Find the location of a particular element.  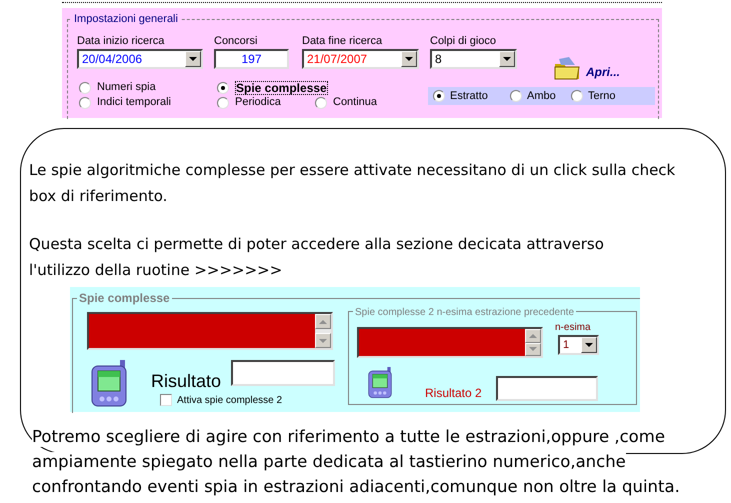

caption-text: Potremo scegliere di agire con riferimento a tutte le estrazioni,oppure ,come is located at coordinates (348, 437).